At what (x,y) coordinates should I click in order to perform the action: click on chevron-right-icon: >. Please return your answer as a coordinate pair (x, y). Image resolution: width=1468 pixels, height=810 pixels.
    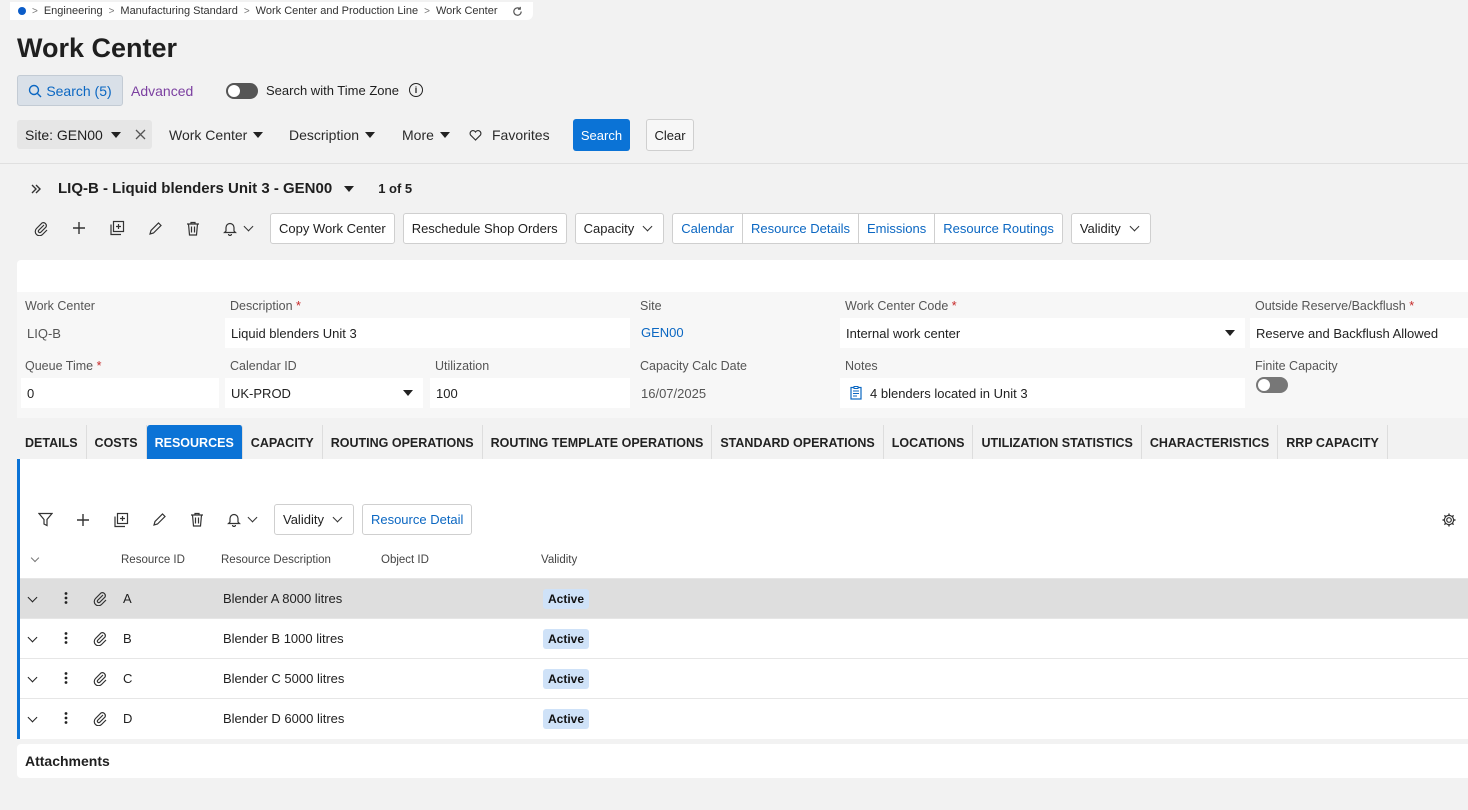
    Looking at the image, I should click on (427, 11).